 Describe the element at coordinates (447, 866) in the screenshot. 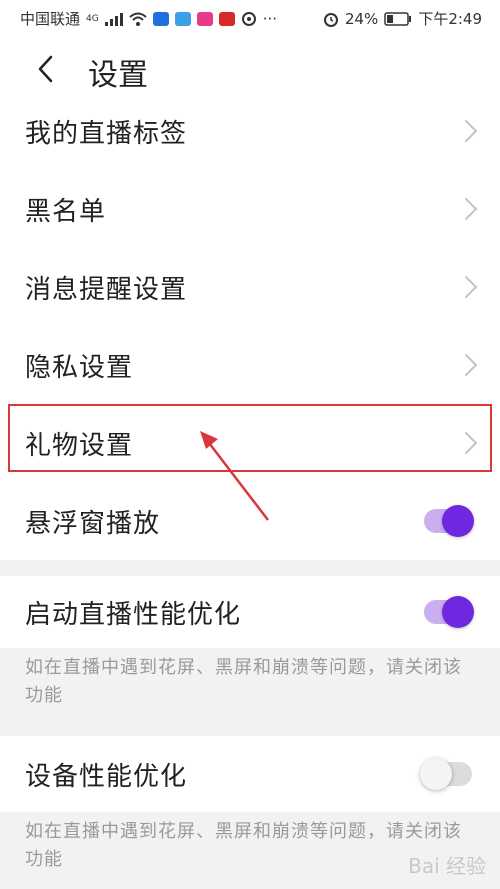

I see `watermark: Bai 经验` at that location.